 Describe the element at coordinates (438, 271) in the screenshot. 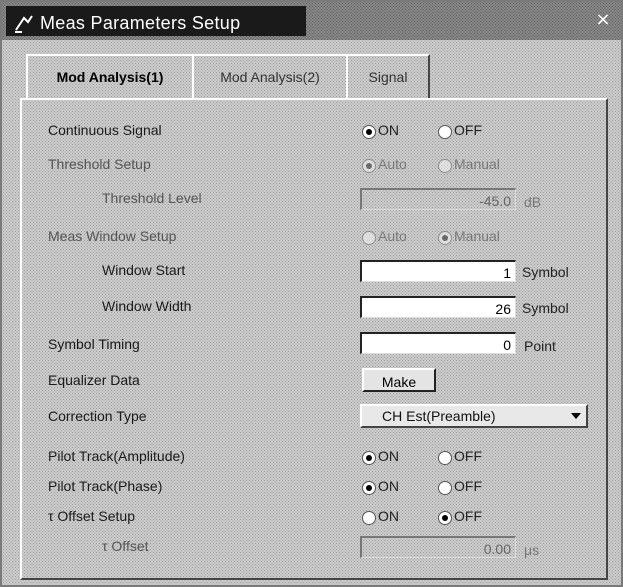

I see `window-start-field: 1` at that location.